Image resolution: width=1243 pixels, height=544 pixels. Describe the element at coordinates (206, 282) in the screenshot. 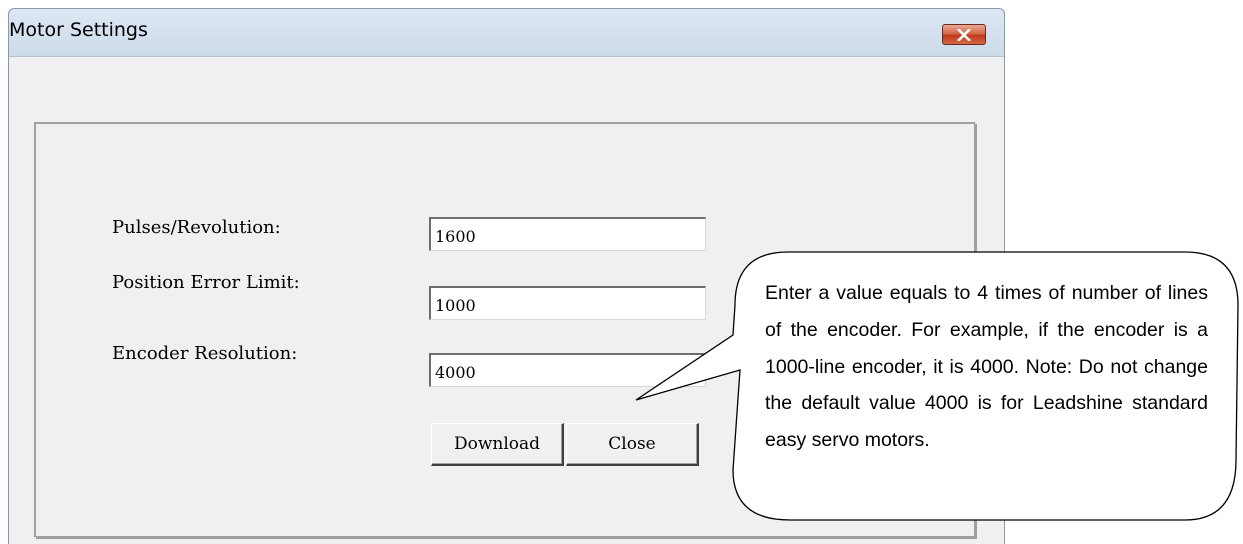

I see `position-error-limit-label: Position Error Limit:` at that location.